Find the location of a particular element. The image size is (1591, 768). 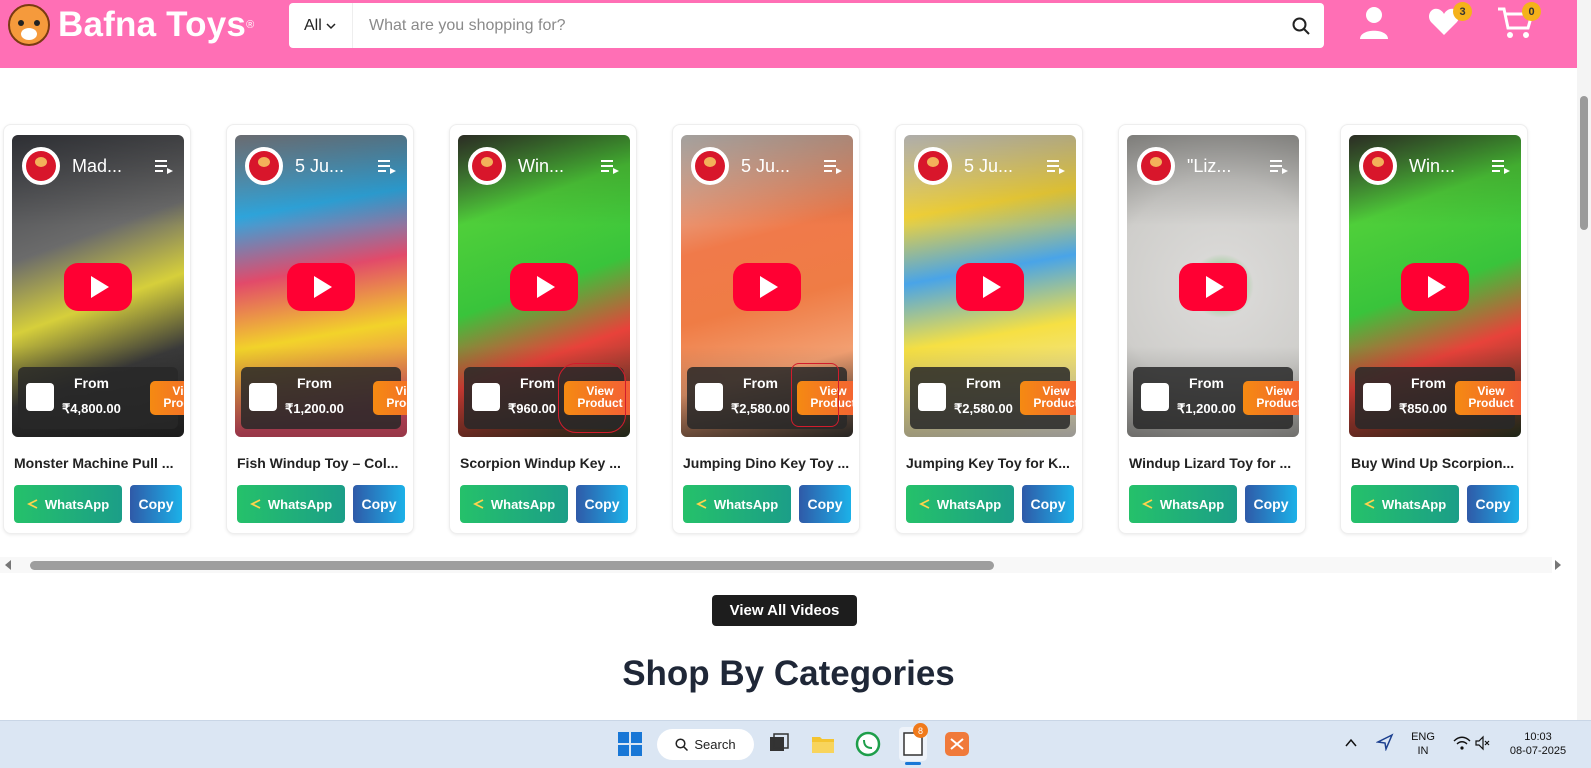

location-arrow-icon is located at coordinates (1385, 742).